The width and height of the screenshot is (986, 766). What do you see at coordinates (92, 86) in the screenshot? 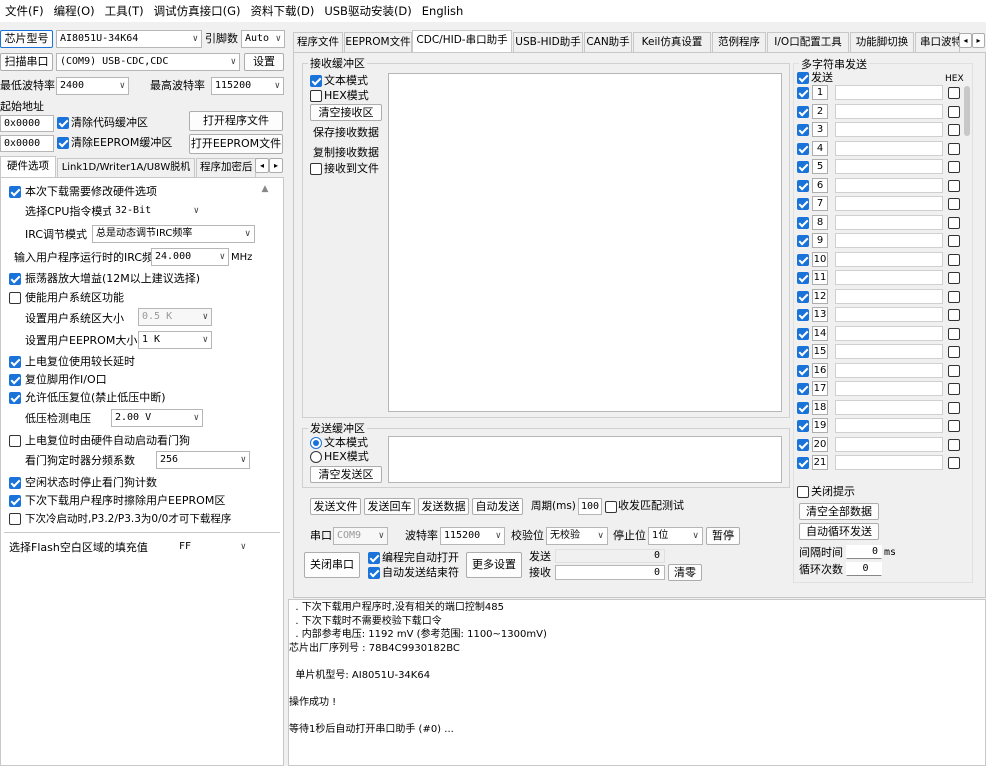
I see `min-baud-select: 2400 ∨` at bounding box center [92, 86].